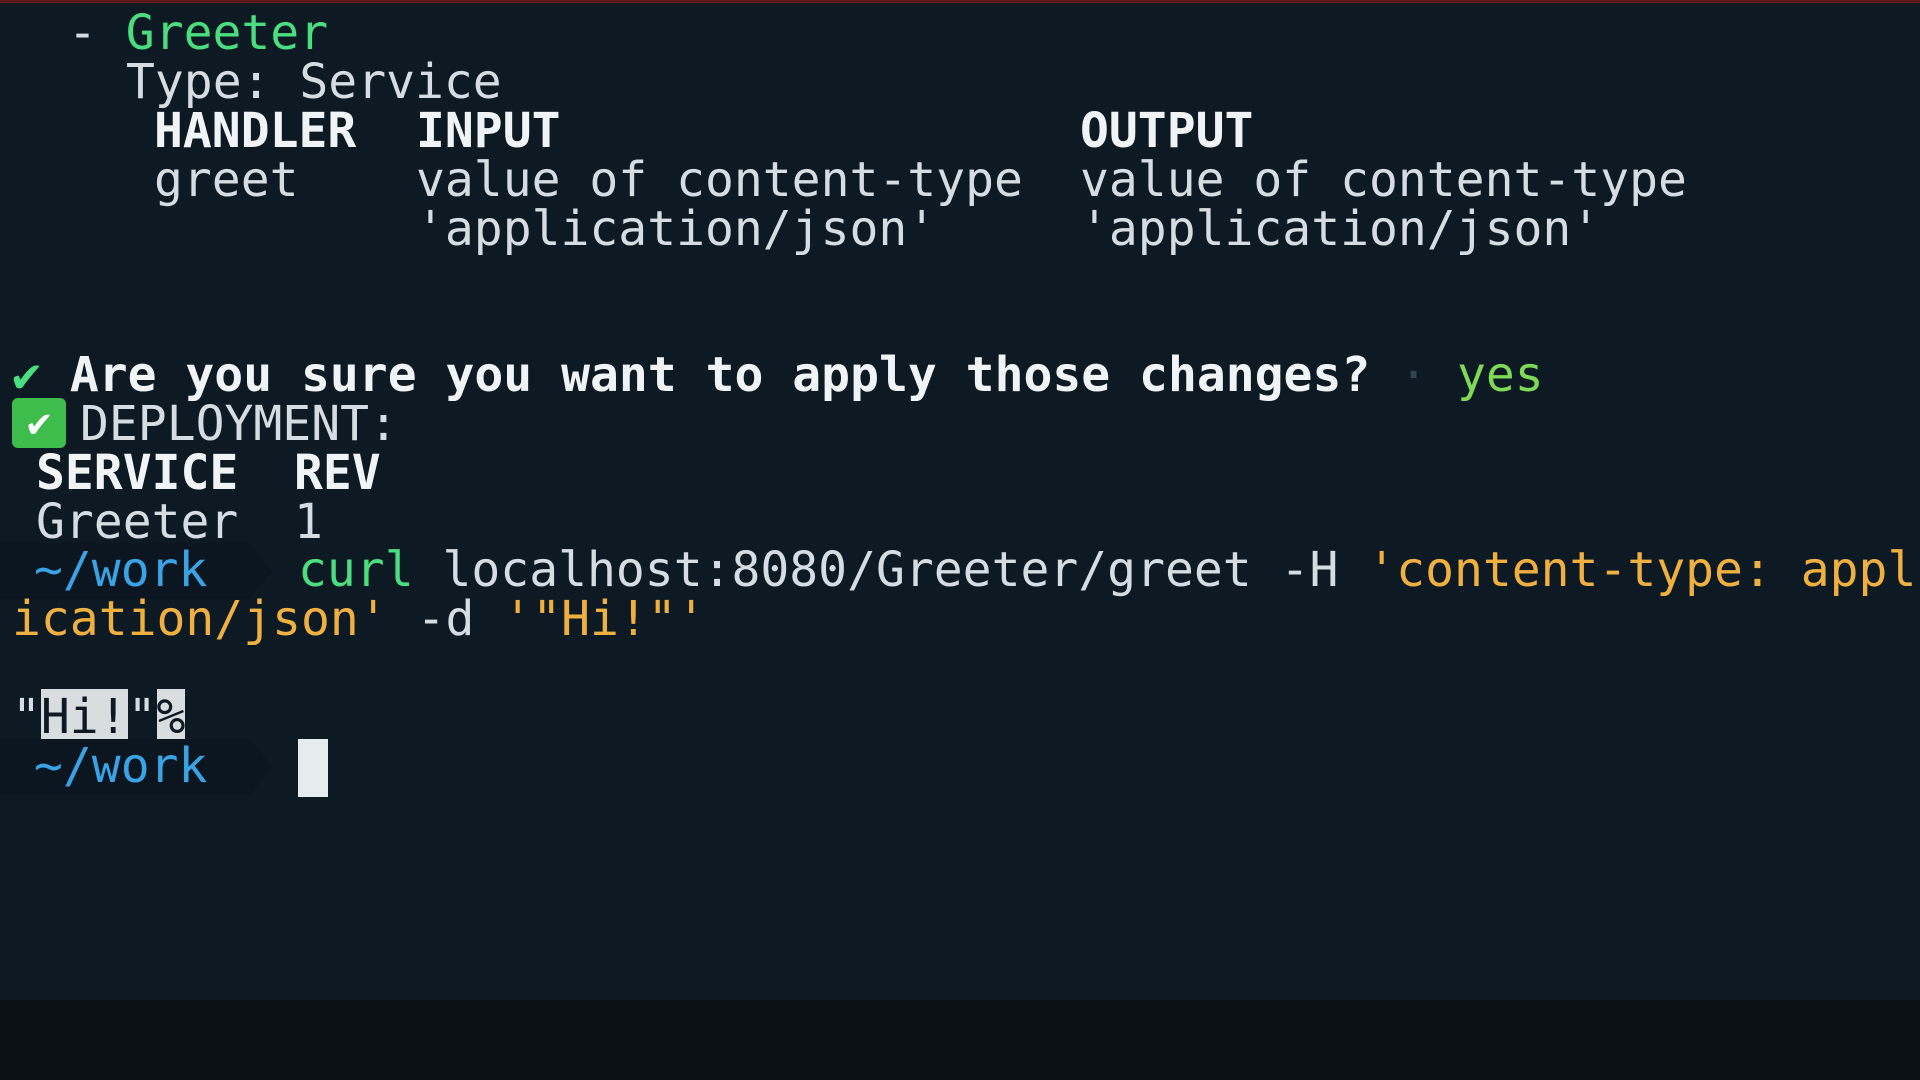  What do you see at coordinates (136, 570) in the screenshot?
I see `prompt-segment: ~/work` at bounding box center [136, 570].